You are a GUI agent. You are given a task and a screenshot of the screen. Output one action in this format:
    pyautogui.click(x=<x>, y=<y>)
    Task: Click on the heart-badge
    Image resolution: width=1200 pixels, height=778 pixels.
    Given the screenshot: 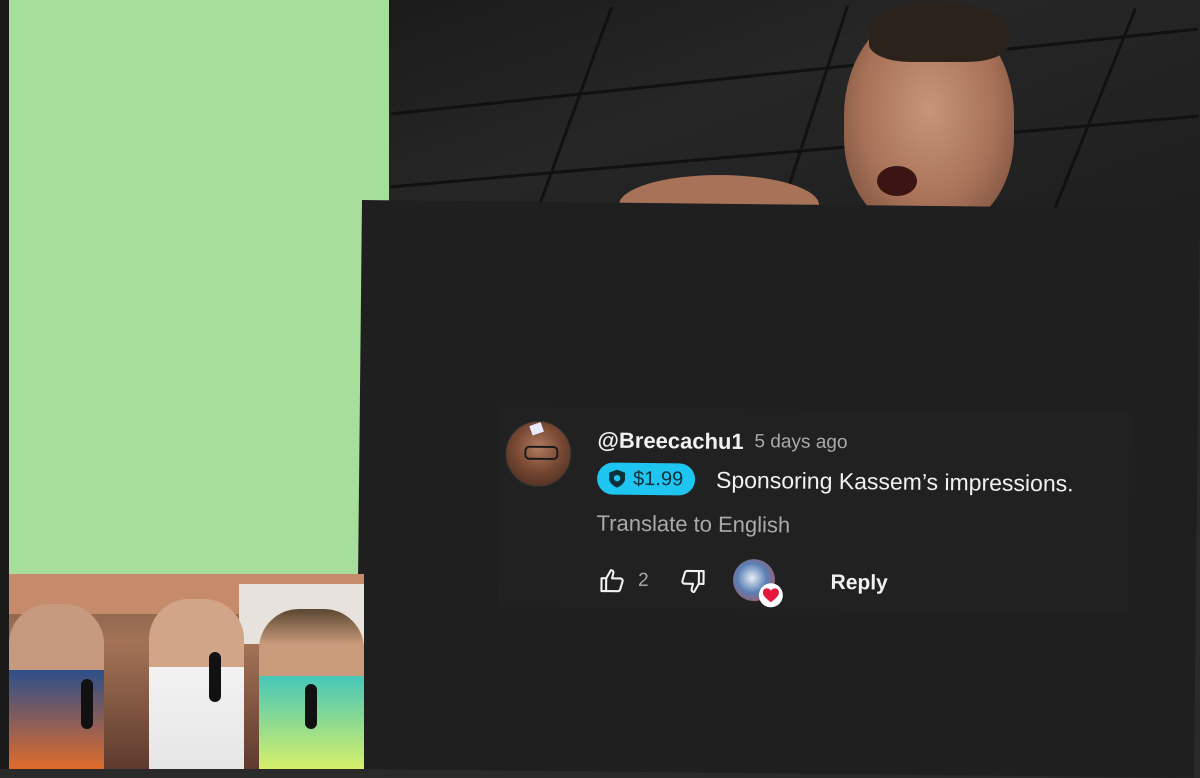 What is the action you would take?
    pyautogui.click(x=770, y=595)
    